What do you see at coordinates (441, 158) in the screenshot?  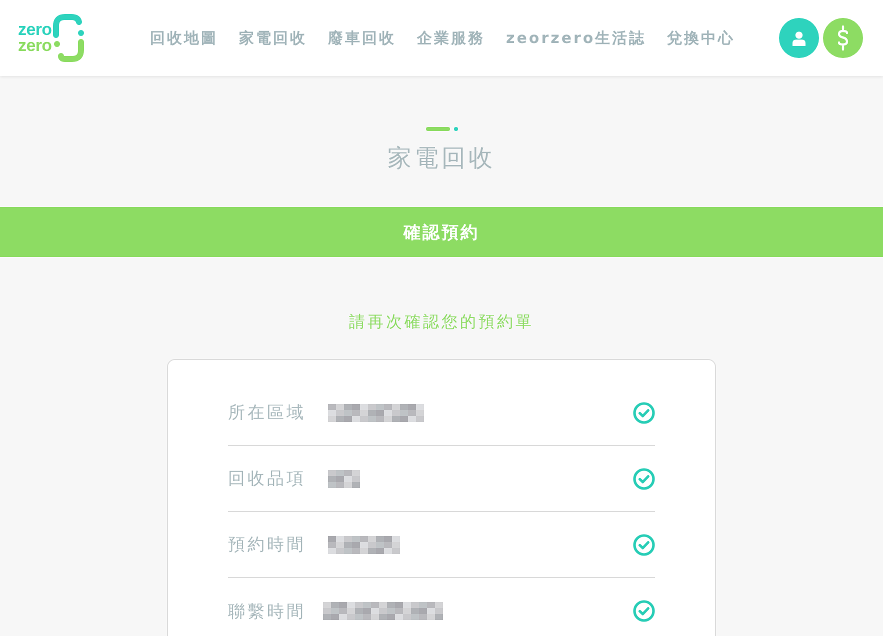 I see `page-title: 家電回收` at bounding box center [441, 158].